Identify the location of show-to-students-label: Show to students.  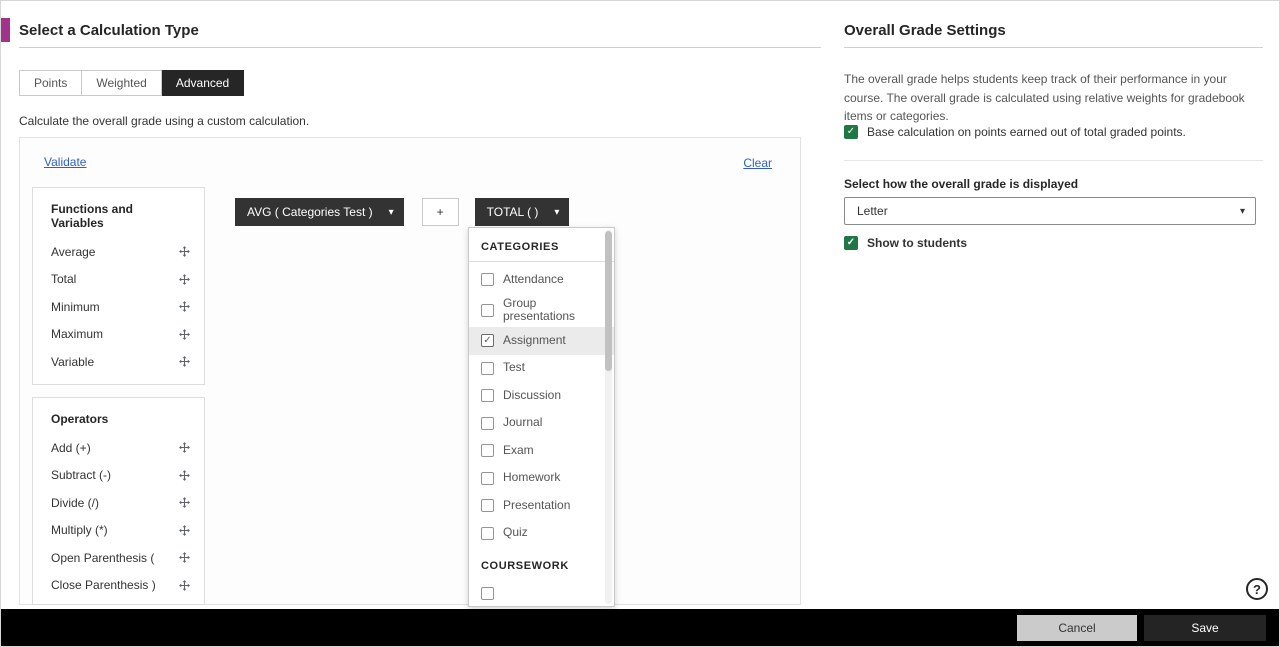
(917, 243).